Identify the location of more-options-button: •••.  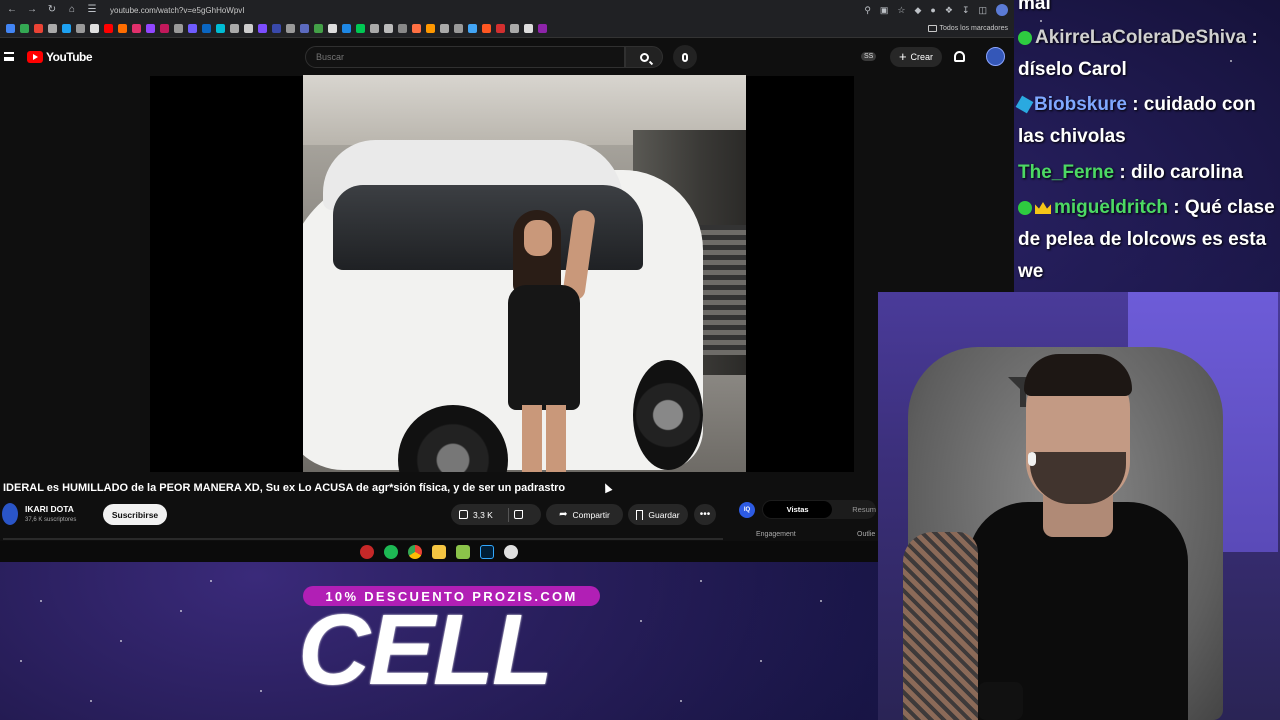
(705, 514).